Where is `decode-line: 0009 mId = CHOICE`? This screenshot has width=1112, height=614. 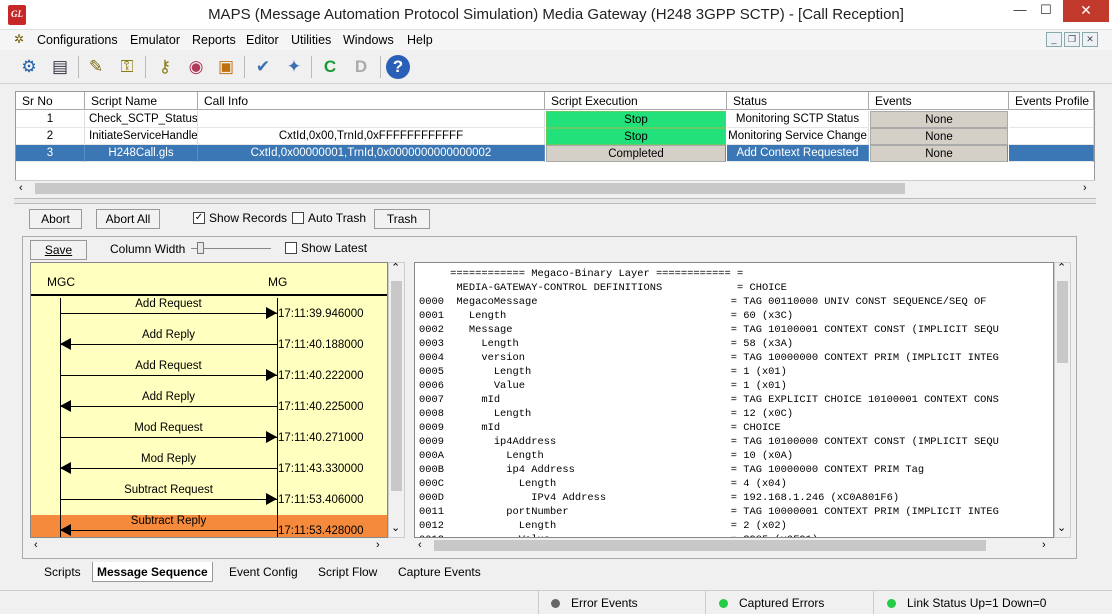 decode-line: 0009 mId = CHOICE is located at coordinates (600, 428).